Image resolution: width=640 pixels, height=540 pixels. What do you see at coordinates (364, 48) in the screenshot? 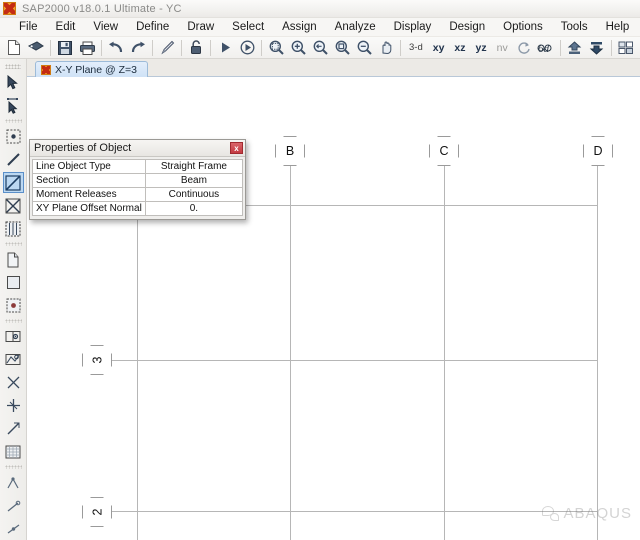
I see `zoom-out-one-step-icon` at bounding box center [364, 48].